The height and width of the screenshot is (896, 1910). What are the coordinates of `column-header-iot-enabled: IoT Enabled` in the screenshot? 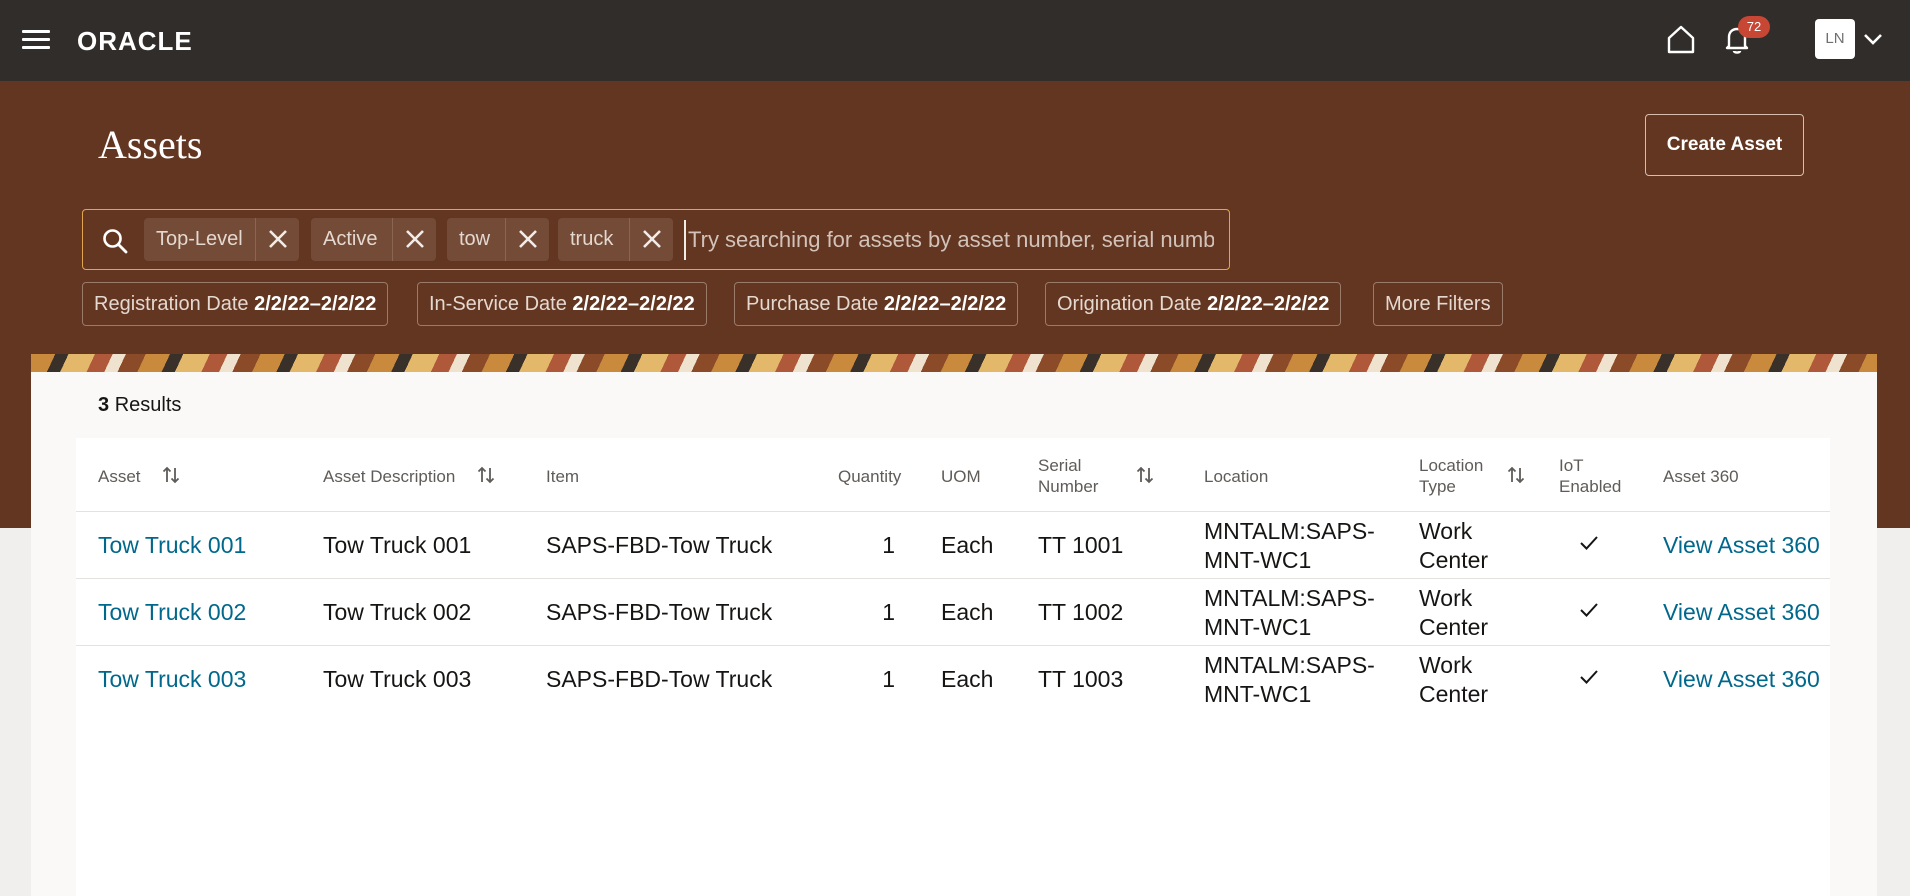 It's located at (1590, 476).